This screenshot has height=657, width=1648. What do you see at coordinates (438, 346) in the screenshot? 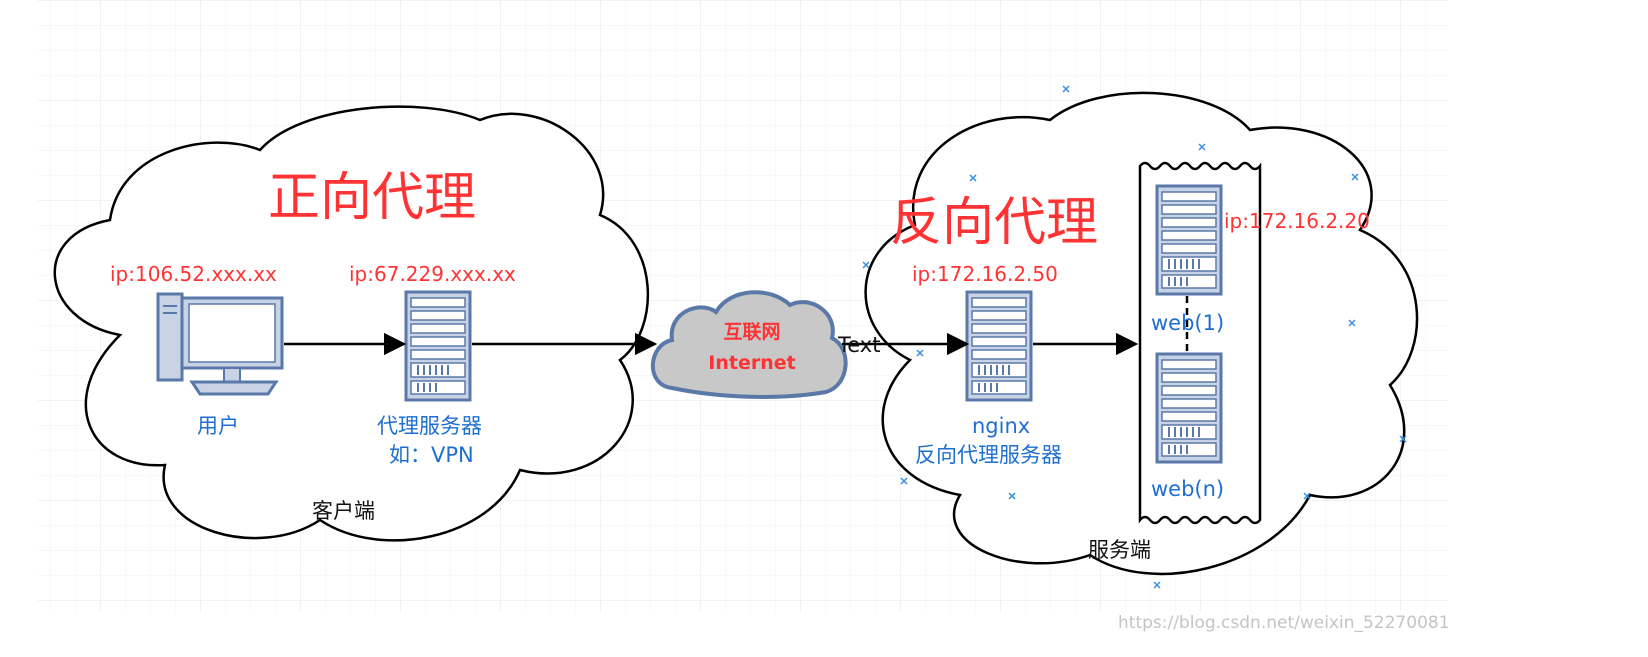
I see `proxy-server-icon` at bounding box center [438, 346].